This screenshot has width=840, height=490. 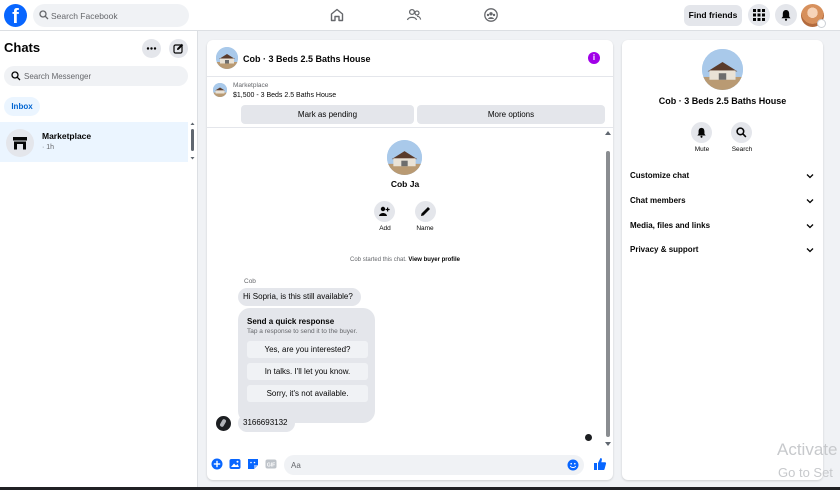 I want to click on section-label: Customize chat, so click(x=660, y=175).